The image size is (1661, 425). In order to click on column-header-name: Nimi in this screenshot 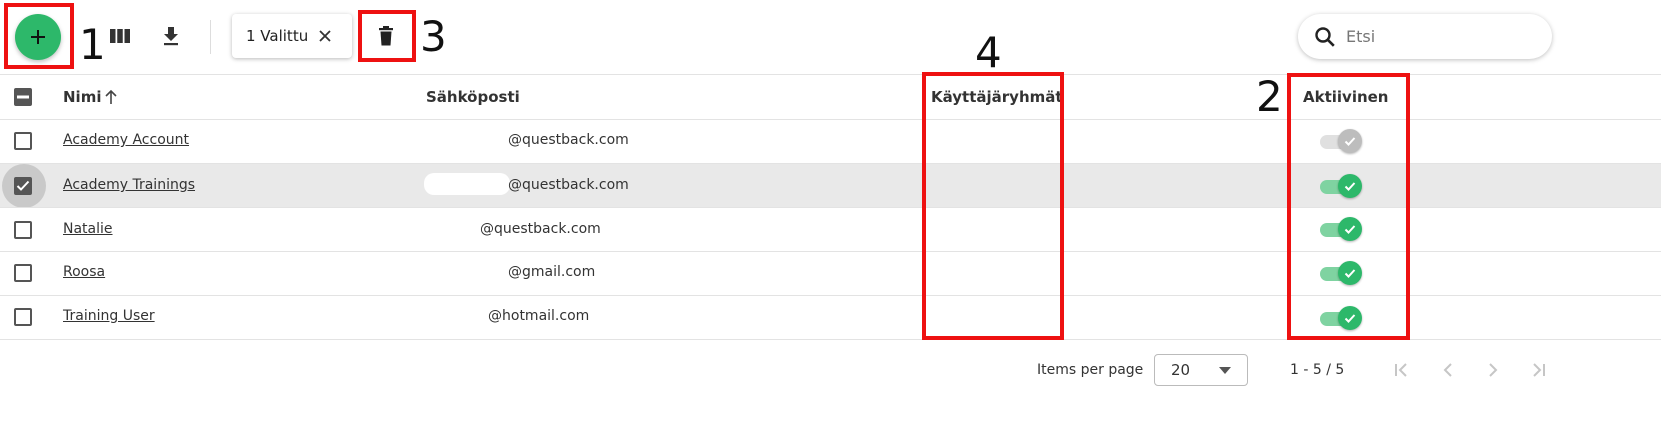, I will do `click(82, 97)`.